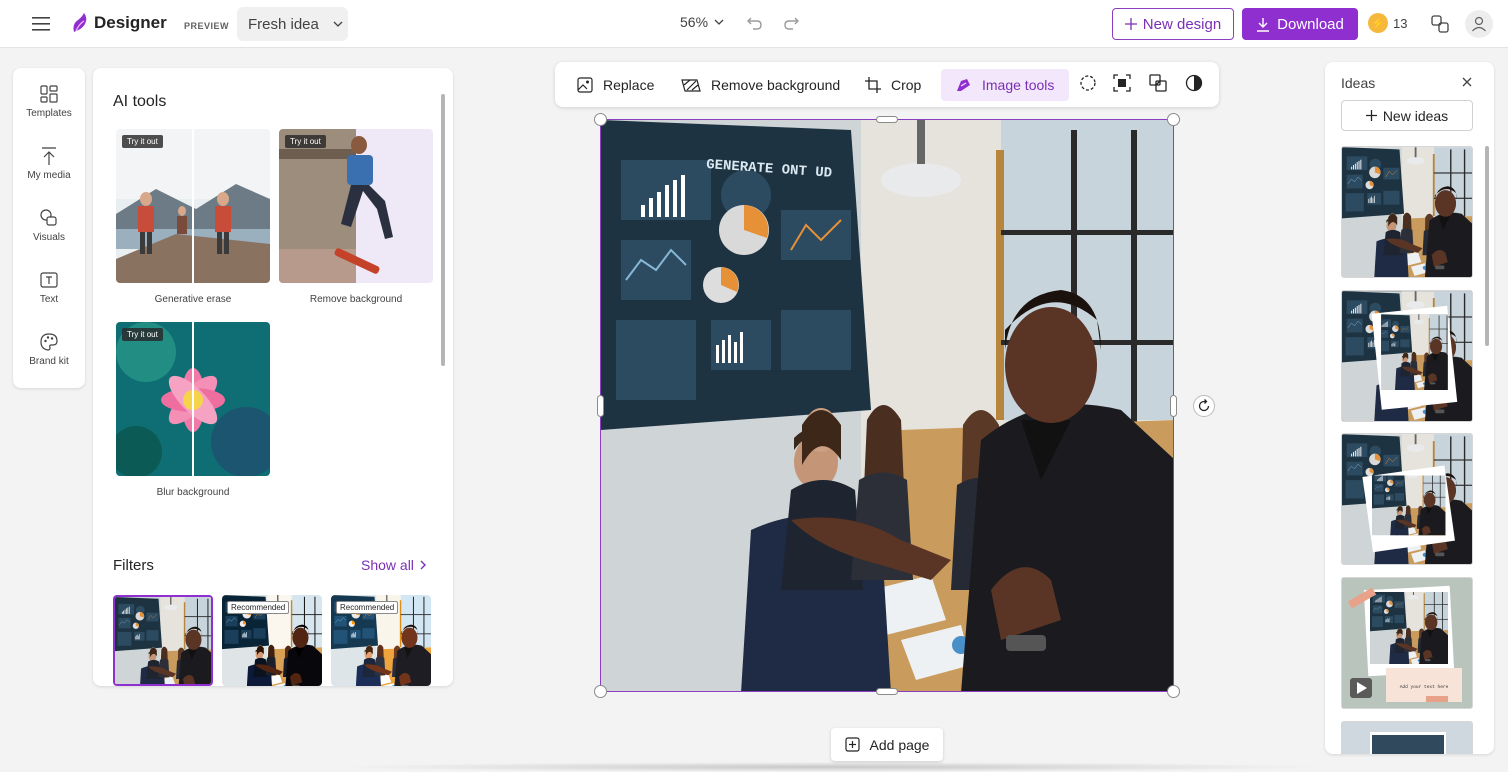  Describe the element at coordinates (1378, 23) in the screenshot. I see `boost-coin-icon: ⚡` at that location.